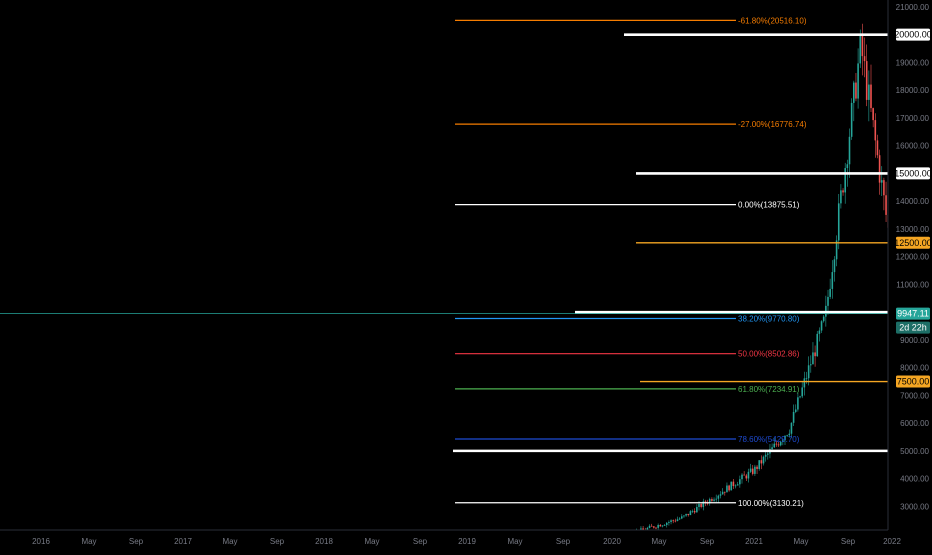  What do you see at coordinates (913, 257) in the screenshot?
I see `y-tick-label: 12000.00` at bounding box center [913, 257].